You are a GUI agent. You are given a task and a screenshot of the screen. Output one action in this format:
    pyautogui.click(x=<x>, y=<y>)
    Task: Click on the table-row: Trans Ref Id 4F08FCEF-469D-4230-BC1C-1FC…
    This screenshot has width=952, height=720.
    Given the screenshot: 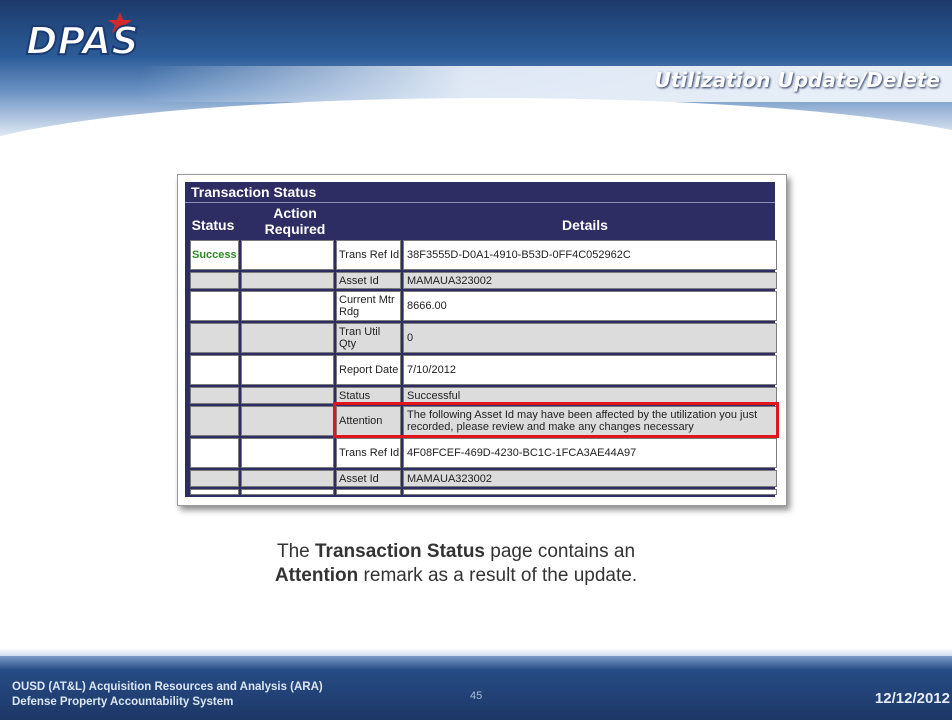 What is the action you would take?
    pyautogui.click(x=483, y=453)
    